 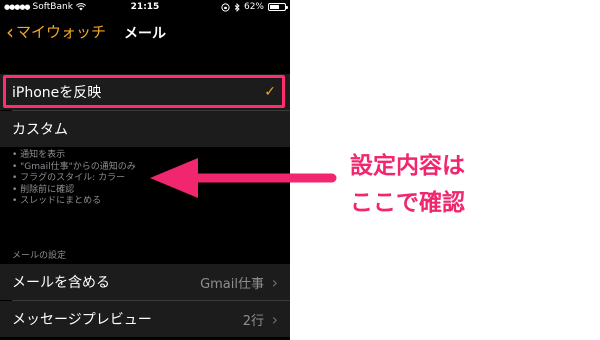 I want to click on annotation-line-2: ここで確認, so click(x=407, y=203).